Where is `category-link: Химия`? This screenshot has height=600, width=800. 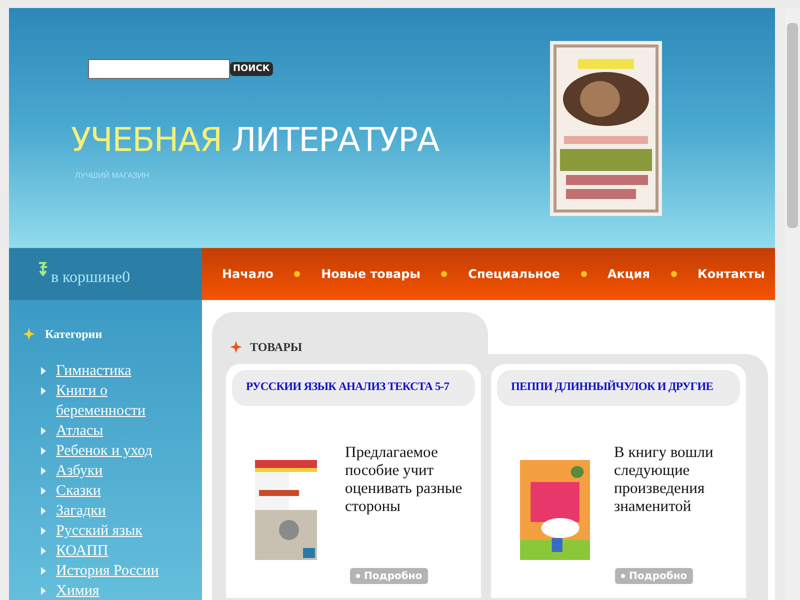 category-link: Химия is located at coordinates (116, 590).